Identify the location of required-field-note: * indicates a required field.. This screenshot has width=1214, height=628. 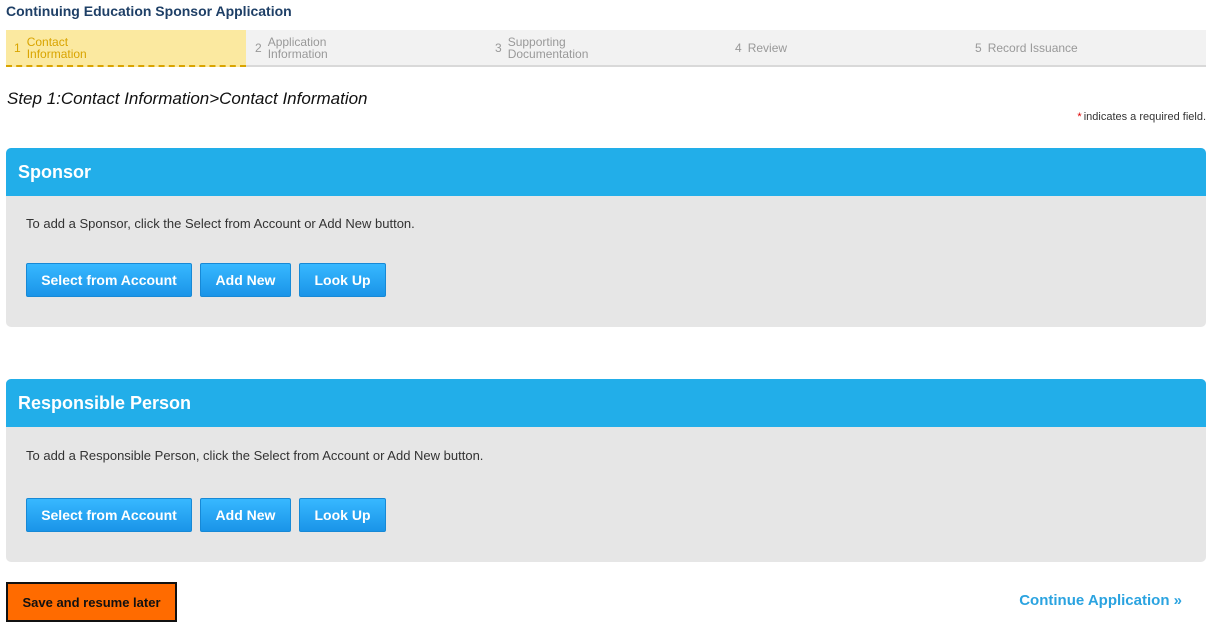
(1141, 117).